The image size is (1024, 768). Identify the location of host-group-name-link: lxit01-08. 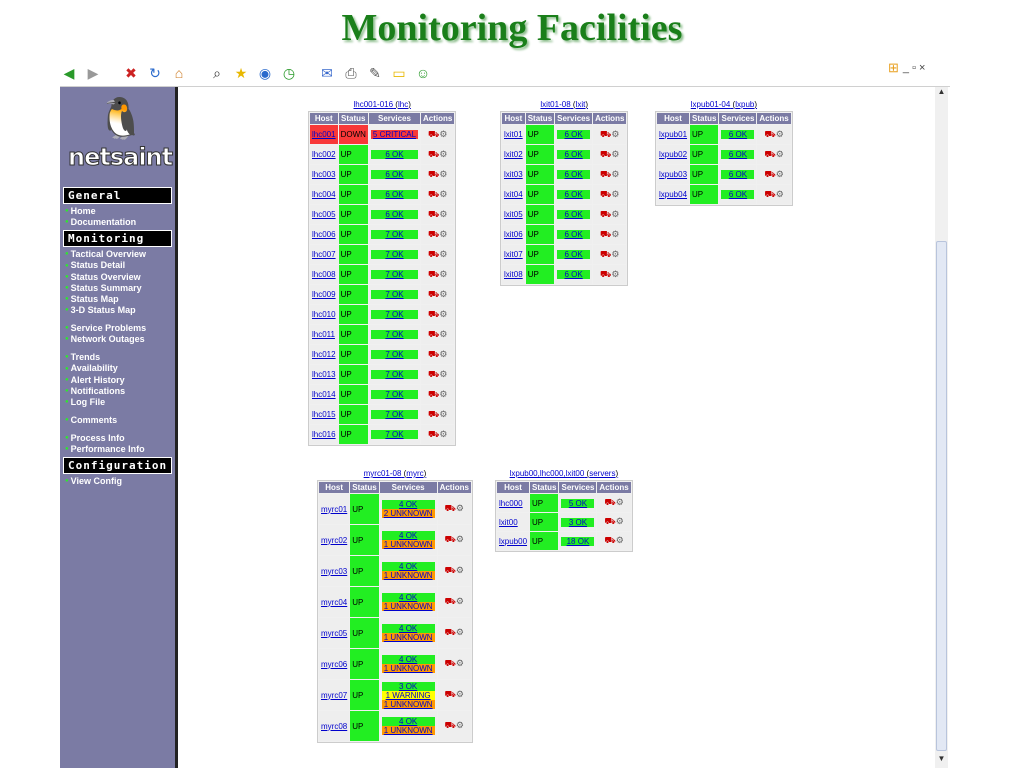
(555, 104).